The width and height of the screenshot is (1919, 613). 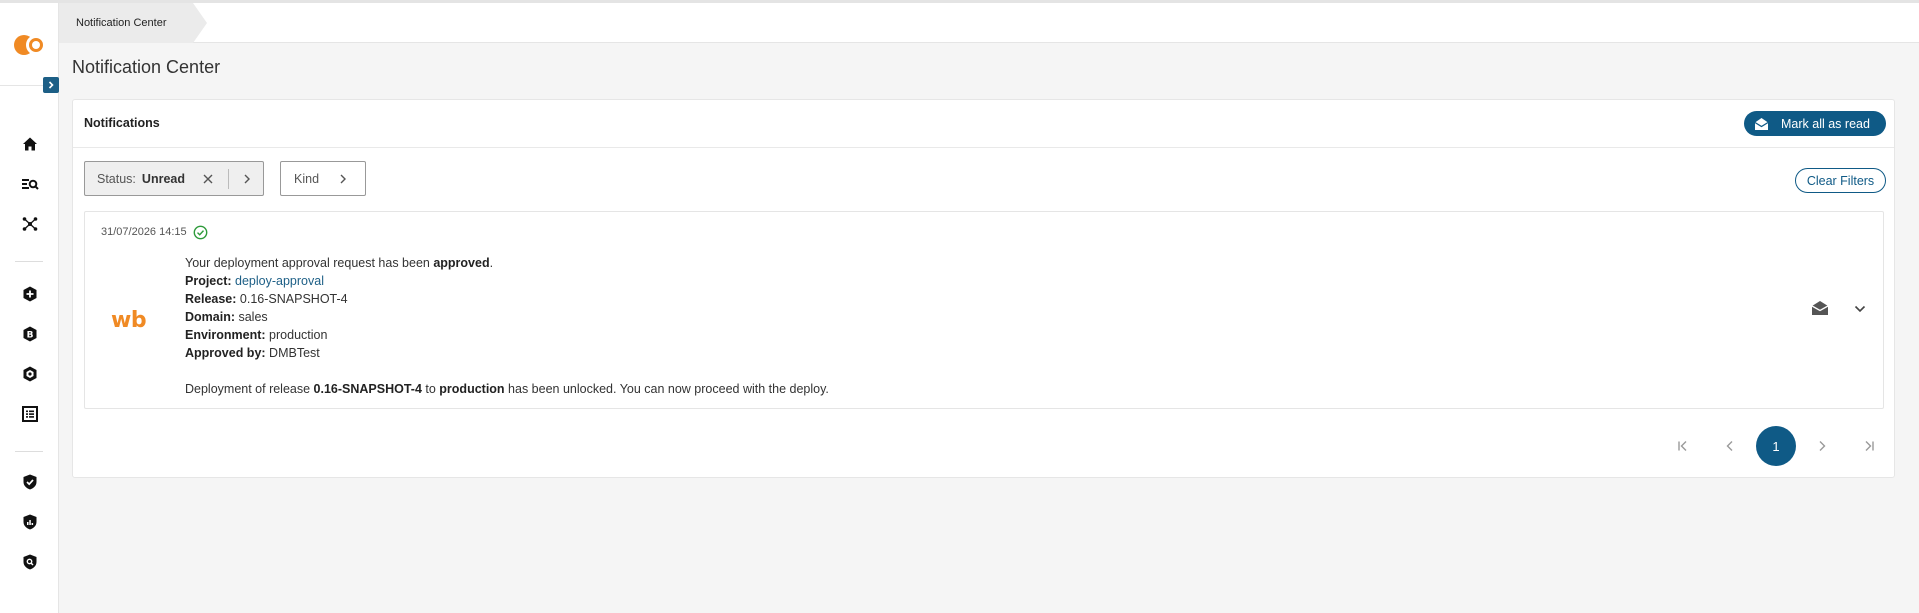 I want to click on shield-search-icon, so click(x=30, y=562).